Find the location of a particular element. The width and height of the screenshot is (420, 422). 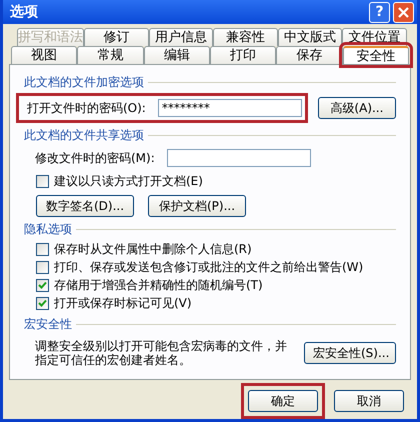

tab: 兼容性 is located at coordinates (245, 37).